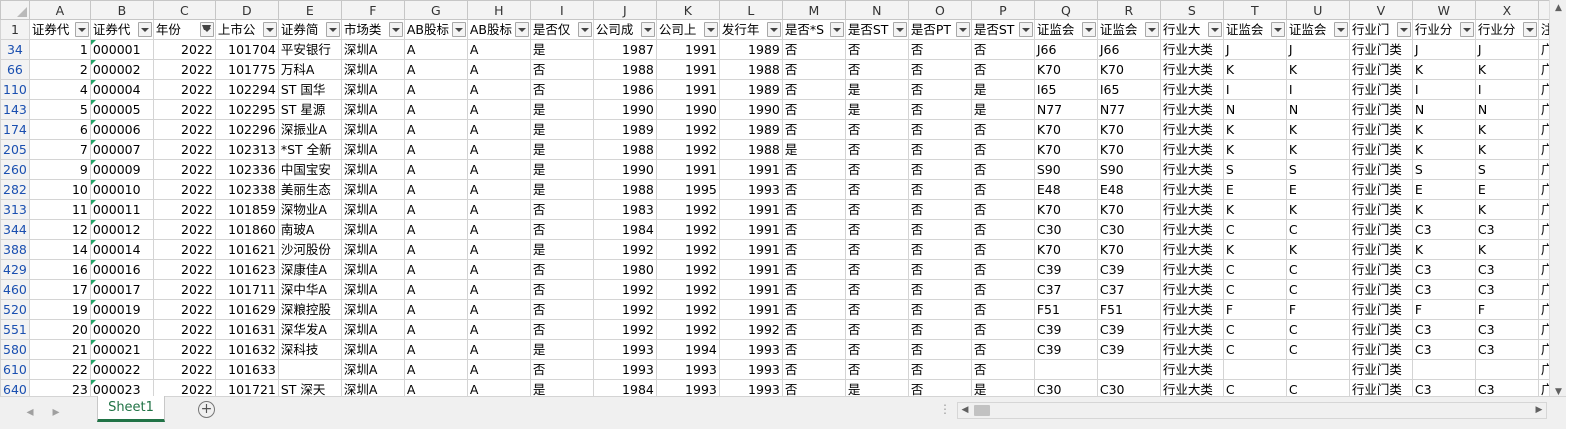 The image size is (1594, 429). What do you see at coordinates (561, 29) in the screenshot?
I see `header-cell: 是否仅` at bounding box center [561, 29].